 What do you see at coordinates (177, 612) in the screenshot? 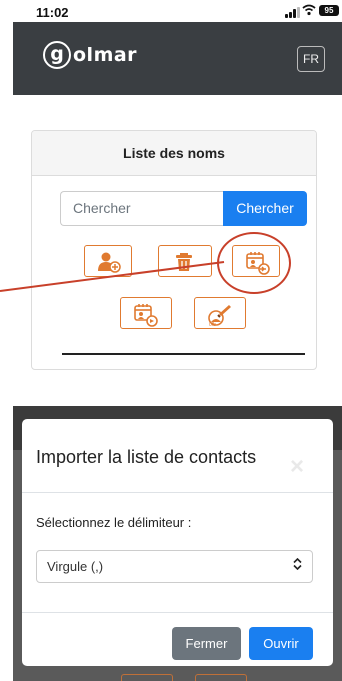
I see `modal-footer-divider` at bounding box center [177, 612].